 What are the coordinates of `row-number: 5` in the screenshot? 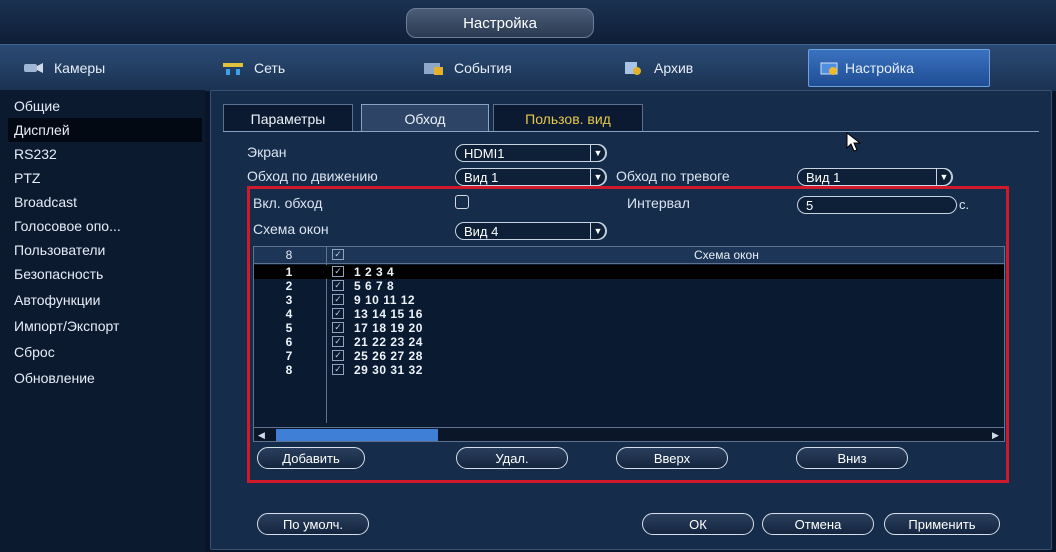 It's located at (289, 328).